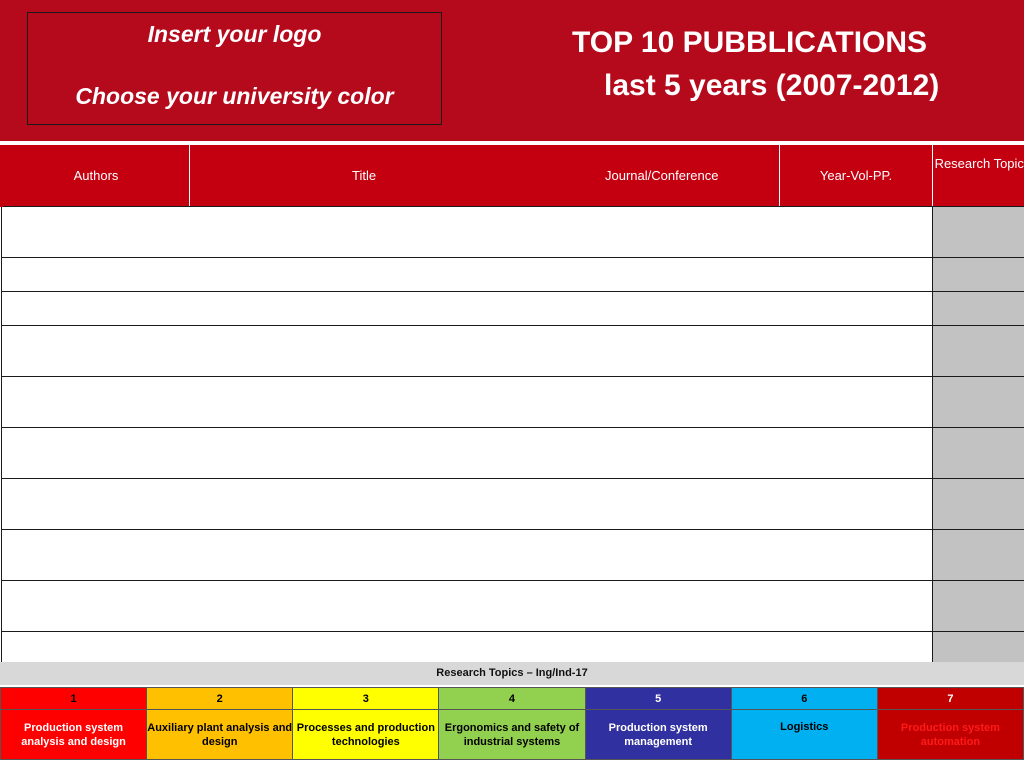  I want to click on topic-number-1: 1, so click(74, 698).